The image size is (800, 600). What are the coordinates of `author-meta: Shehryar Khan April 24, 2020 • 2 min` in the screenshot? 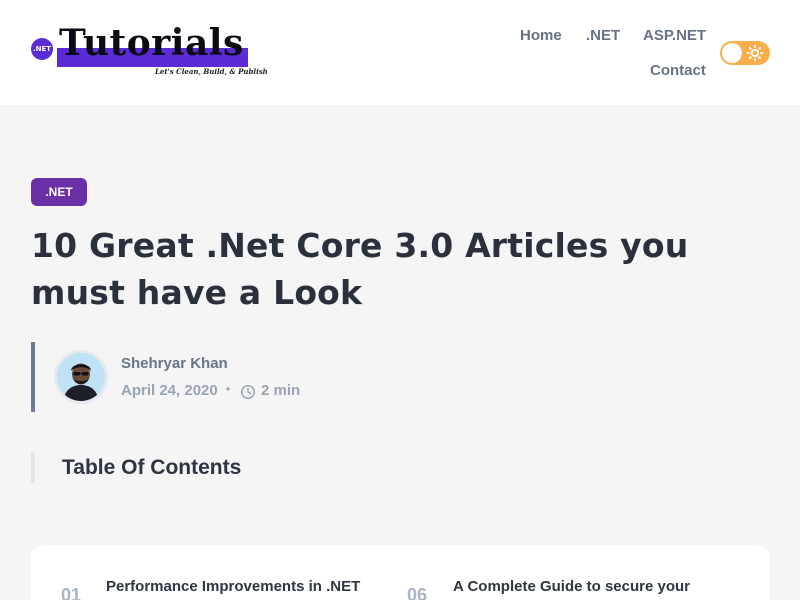 It's located at (231, 377).